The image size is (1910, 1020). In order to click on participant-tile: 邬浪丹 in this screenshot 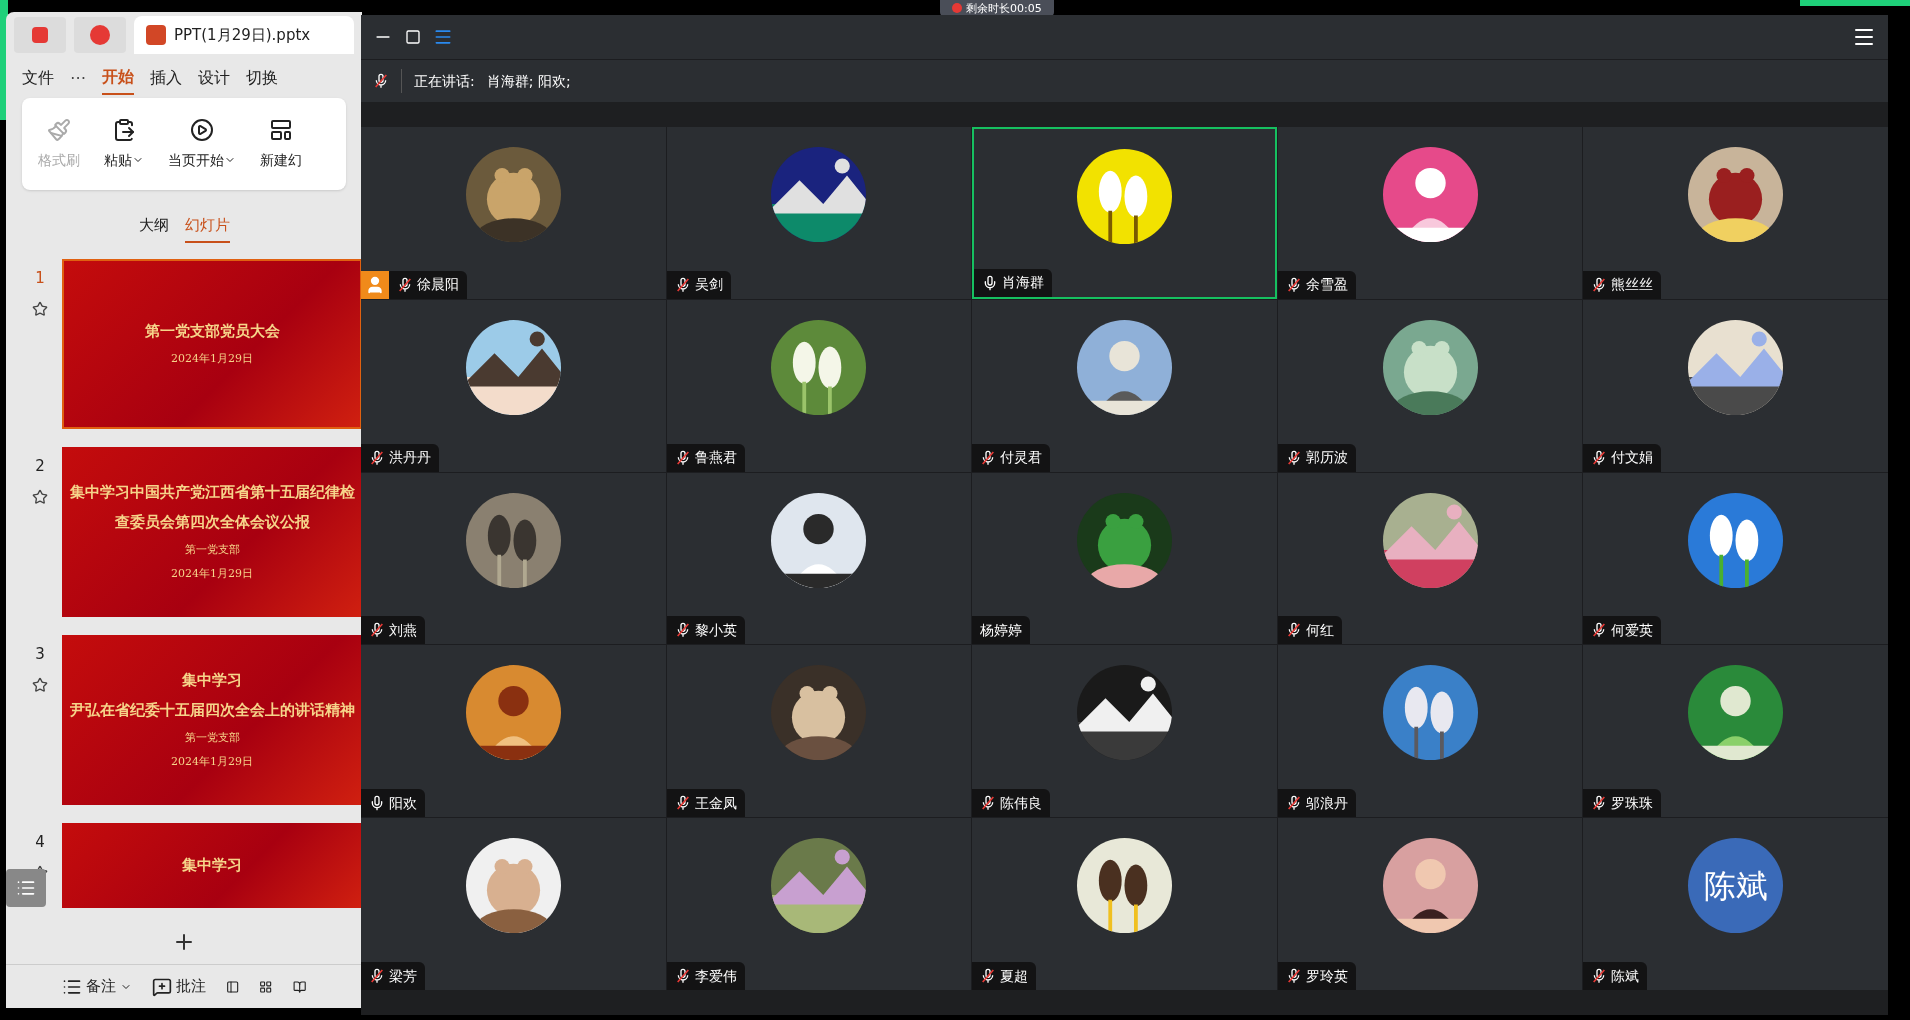, I will do `click(1430, 731)`.